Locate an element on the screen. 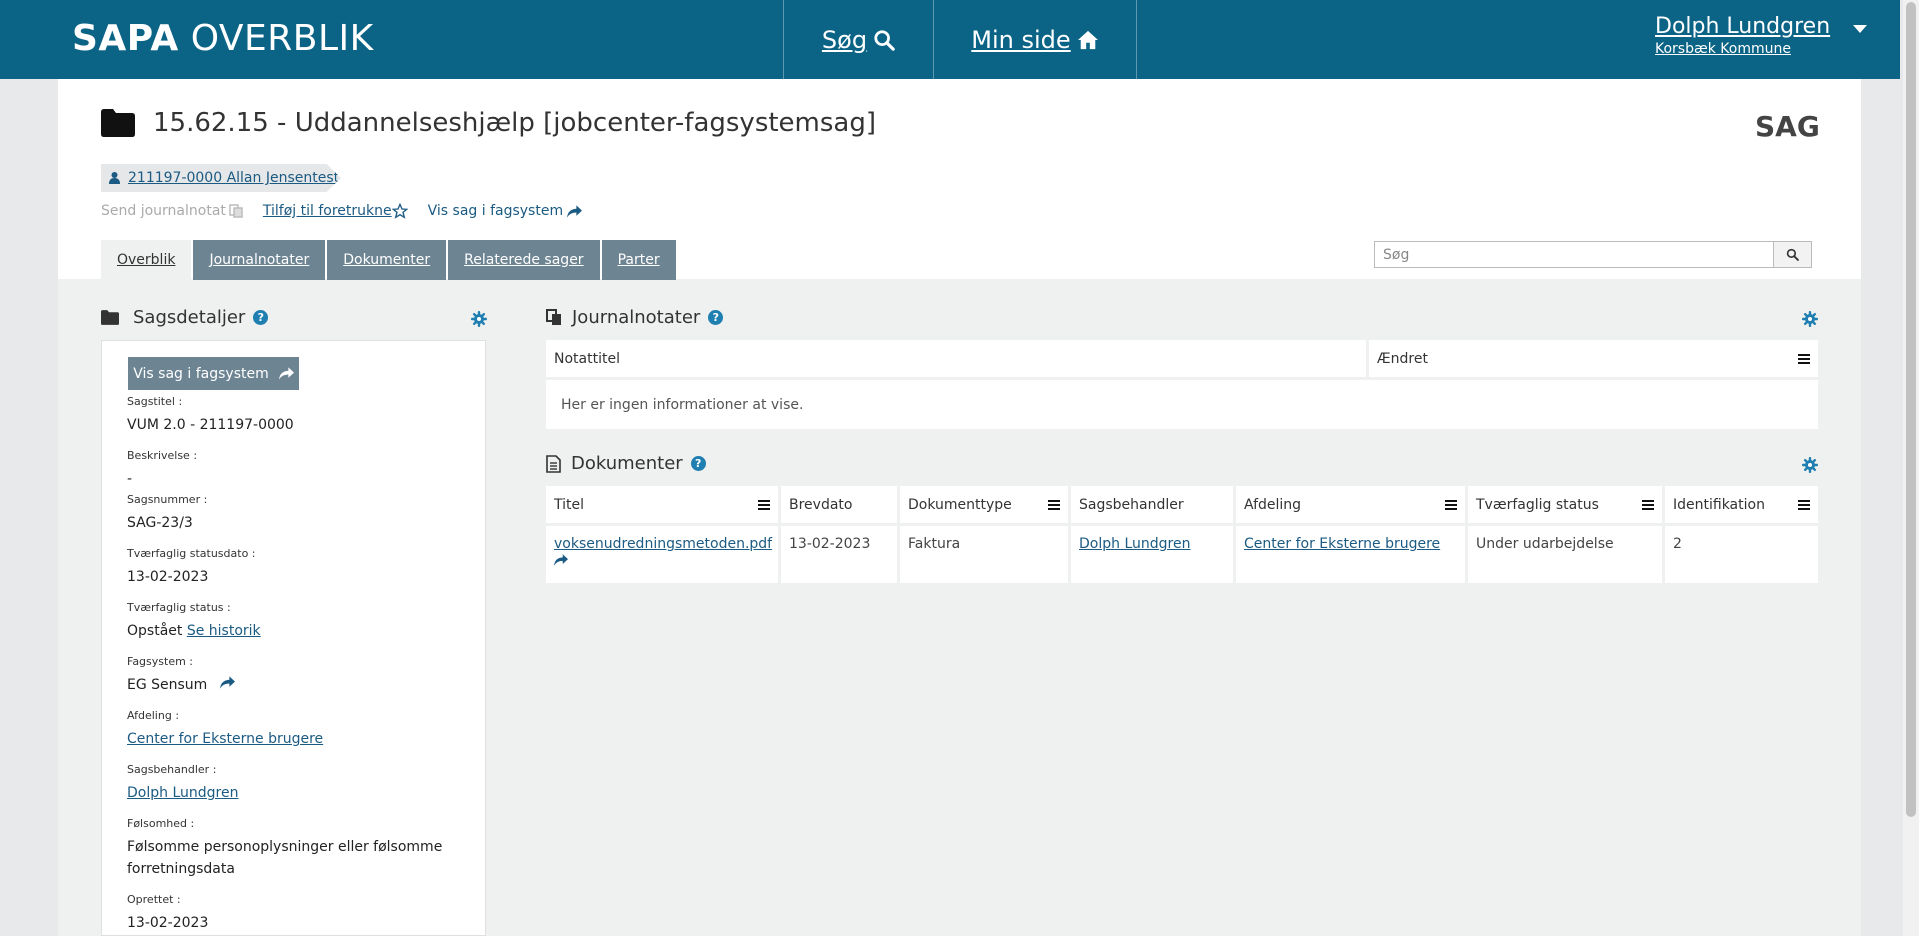 The height and width of the screenshot is (936, 1919). nav-search: Søg is located at coordinates (858, 39).